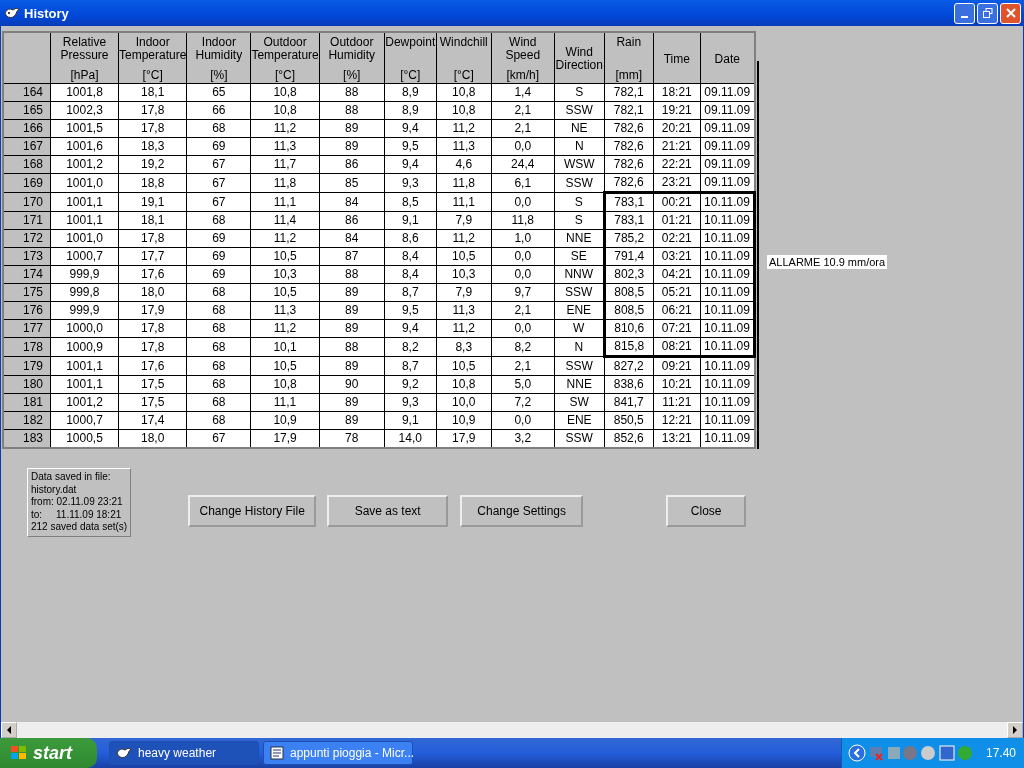 This screenshot has width=1024, height=768. Describe the element at coordinates (252, 511) in the screenshot. I see `dialog-button: Change History File` at that location.